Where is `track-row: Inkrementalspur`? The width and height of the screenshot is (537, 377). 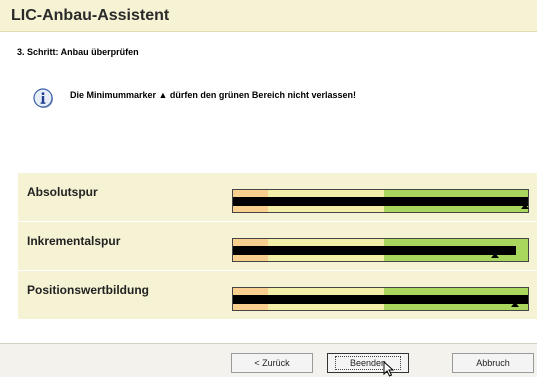 track-row: Inkrementalspur is located at coordinates (277, 246).